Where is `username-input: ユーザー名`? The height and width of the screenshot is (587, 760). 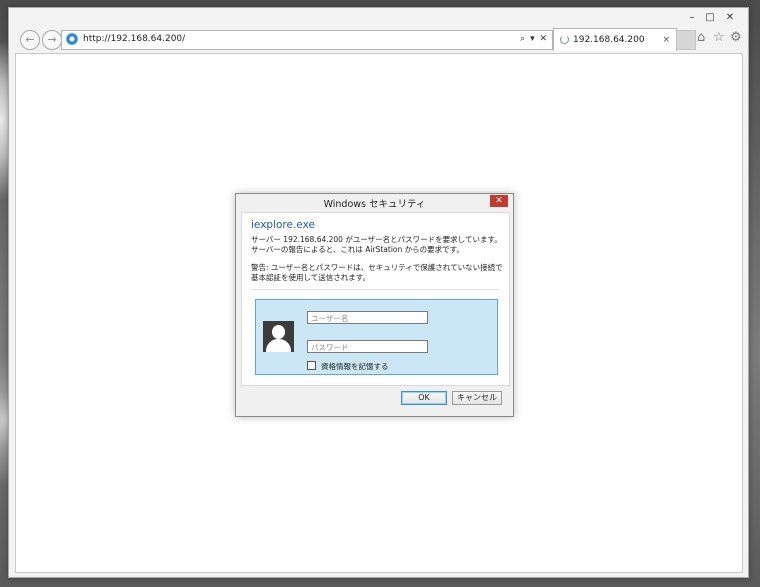
username-input: ユーザー名 is located at coordinates (367, 317).